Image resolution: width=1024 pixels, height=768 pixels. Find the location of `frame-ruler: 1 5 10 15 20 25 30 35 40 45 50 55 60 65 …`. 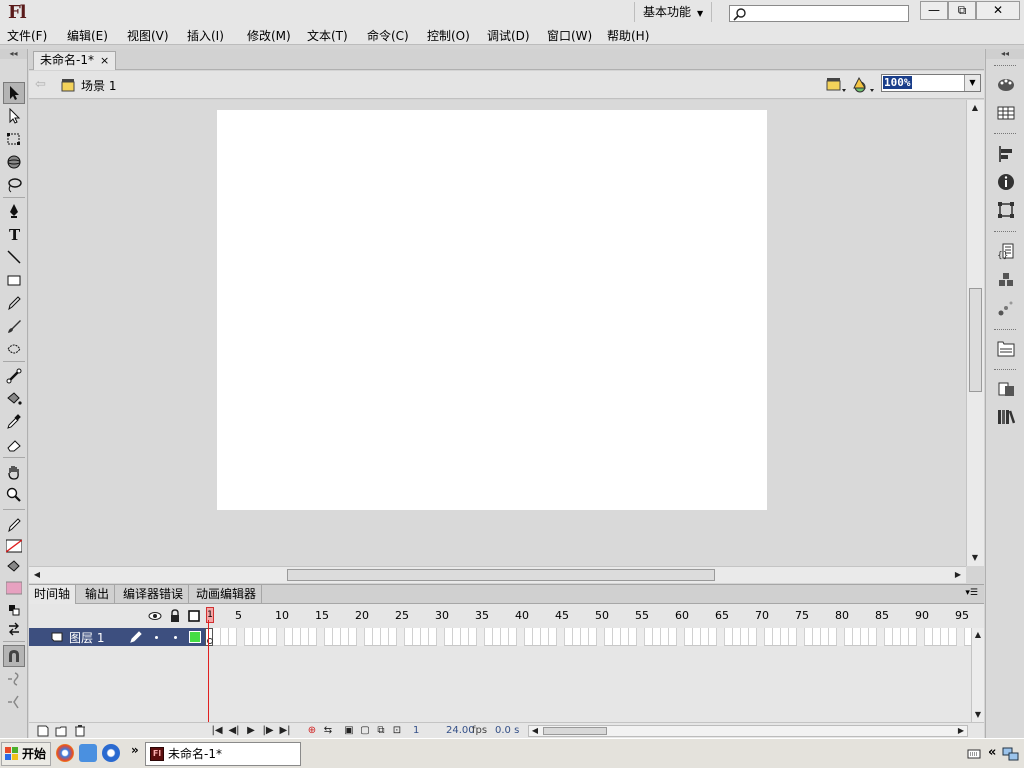

frame-ruler: 1 5 10 15 20 25 30 35 40 45 50 55 60 65 … is located at coordinates (587, 616).